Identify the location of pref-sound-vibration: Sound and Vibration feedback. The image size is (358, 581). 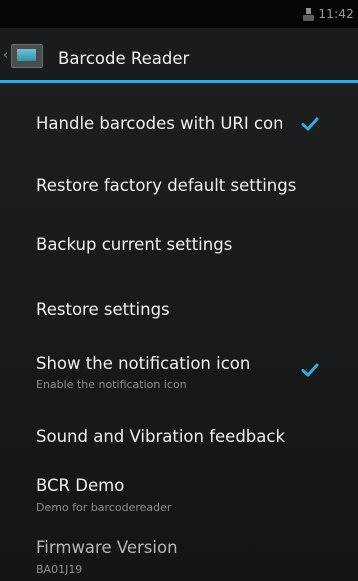
(179, 438).